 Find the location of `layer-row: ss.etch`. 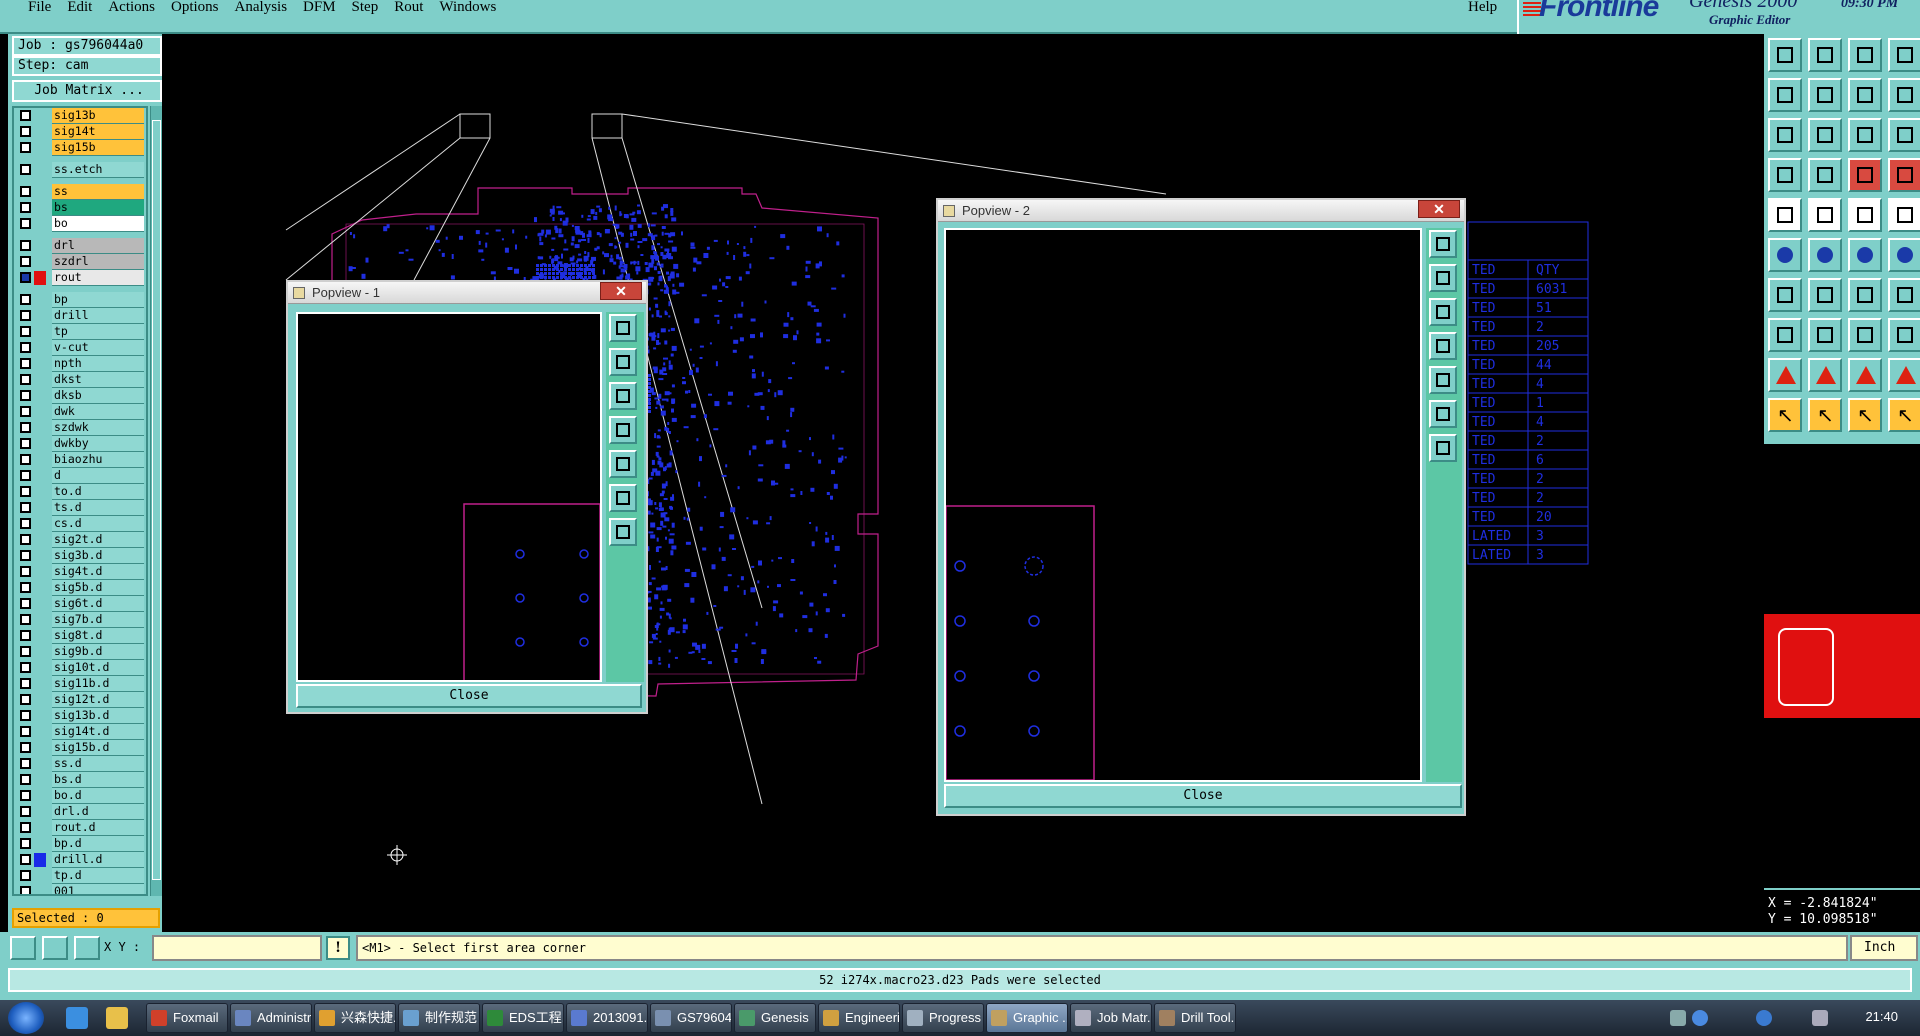

layer-row: ss.etch is located at coordinates (80, 170).